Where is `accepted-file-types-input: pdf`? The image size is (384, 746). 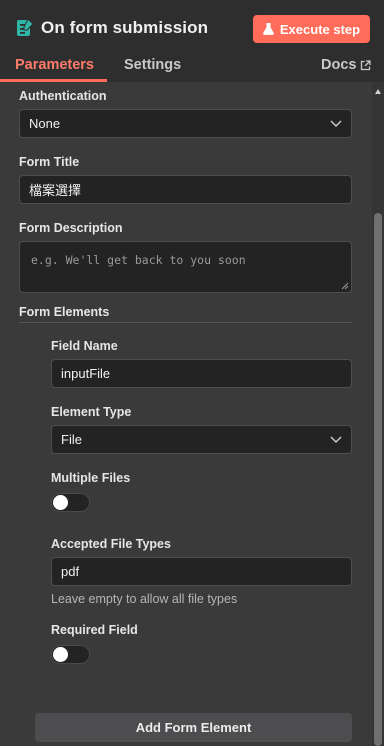
accepted-file-types-input: pdf is located at coordinates (201, 571).